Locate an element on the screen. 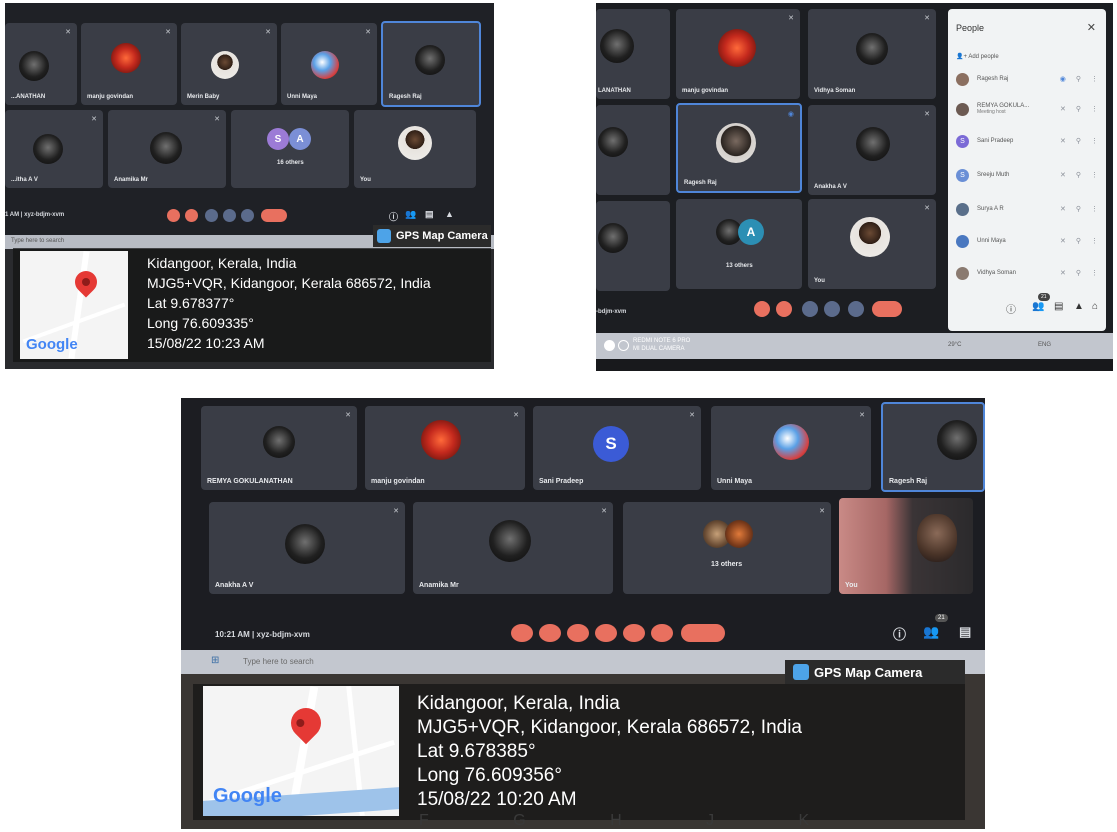 This screenshot has height=832, width=1117. people-row: S Sani Pradeep ✕ ⚲ ⋮ is located at coordinates (1027, 141).